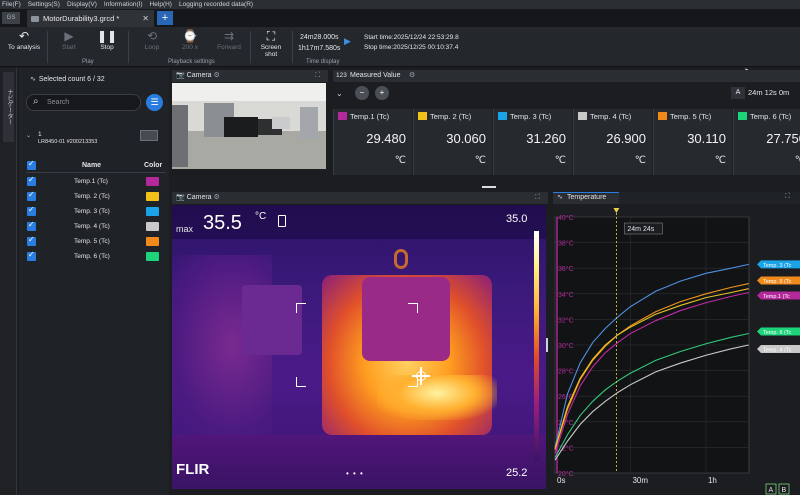 Image resolution: width=800 pixels, height=495 pixels. What do you see at coordinates (28, 135) in the screenshot?
I see `device-expand-icon: ⌄` at bounding box center [28, 135].